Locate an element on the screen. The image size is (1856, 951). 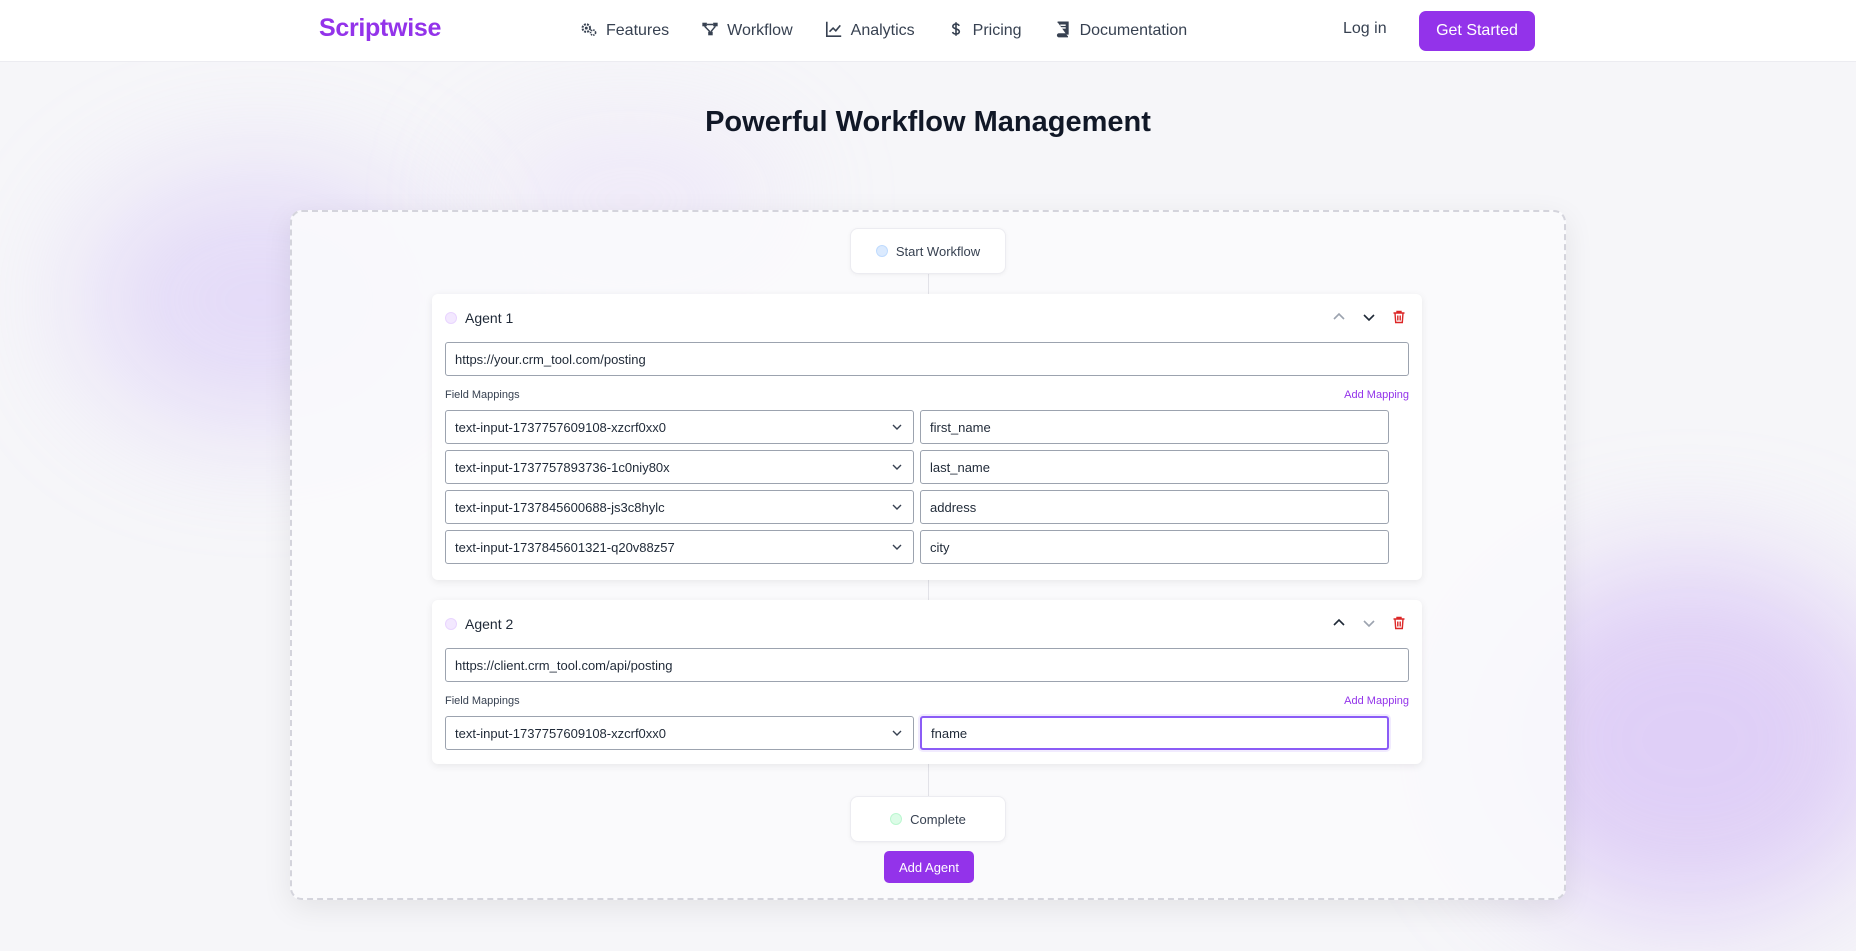
nav-item-workflow: Workflow is located at coordinates (747, 31).